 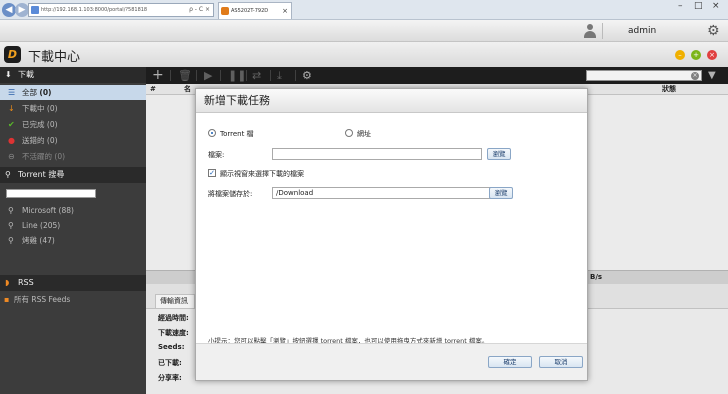 I want to click on search-item-count: (47), so click(x=47, y=240).